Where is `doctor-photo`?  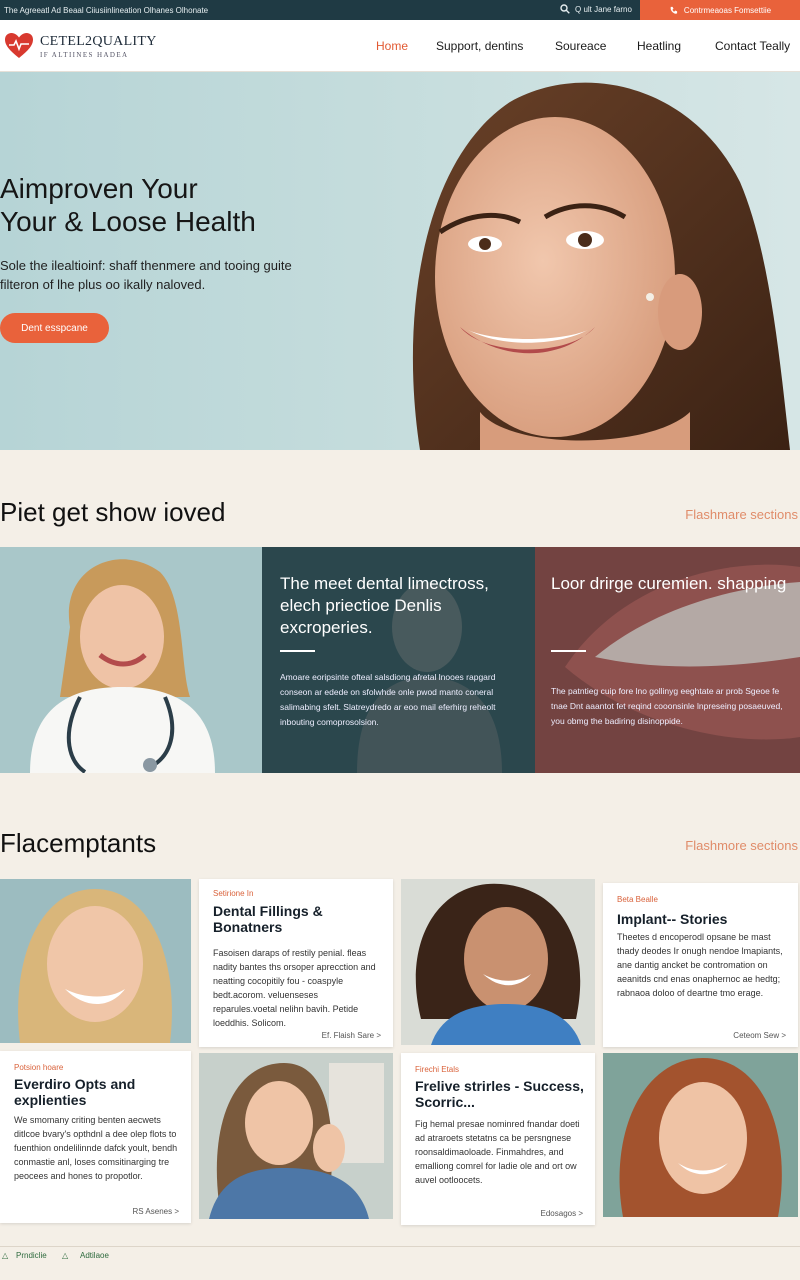
doctor-photo is located at coordinates (131, 660).